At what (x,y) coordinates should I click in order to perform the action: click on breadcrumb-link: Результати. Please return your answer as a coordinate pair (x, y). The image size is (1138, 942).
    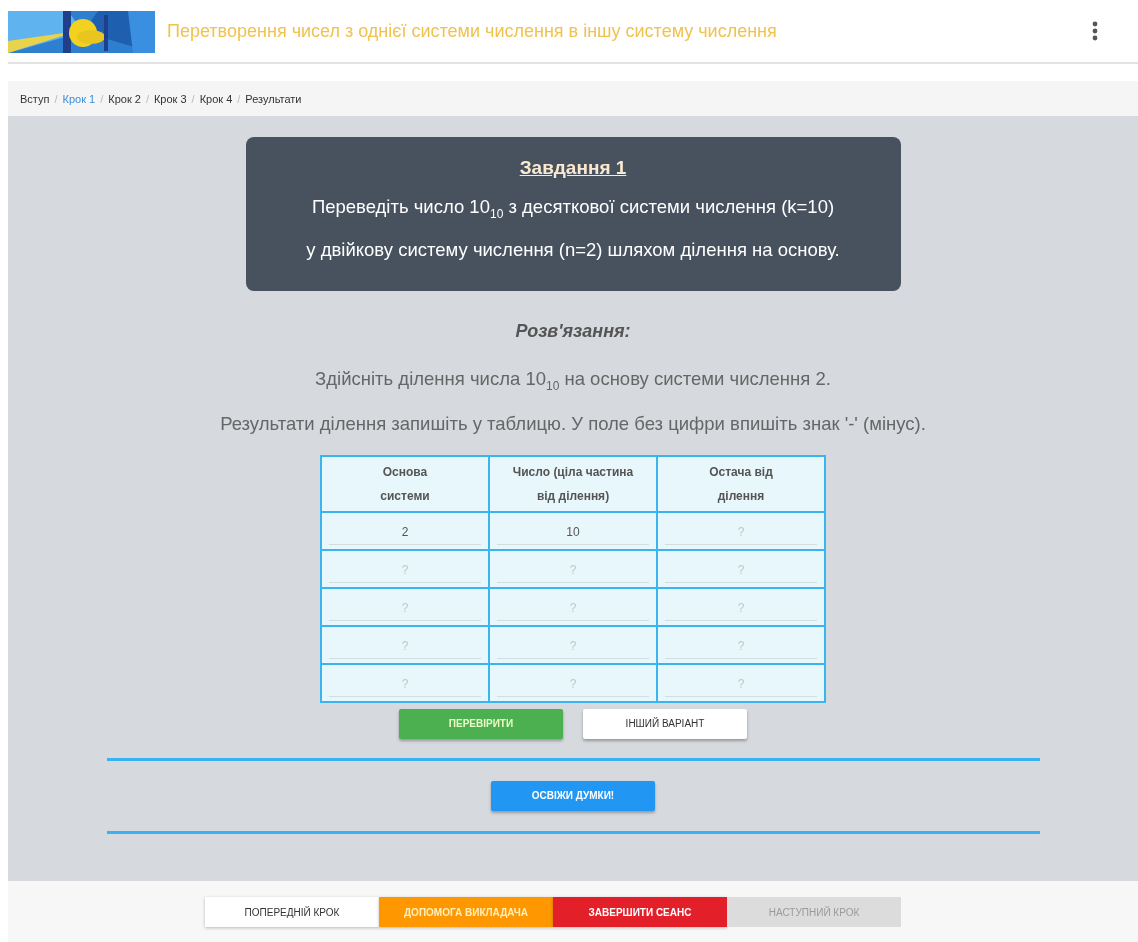
    Looking at the image, I should click on (273, 98).